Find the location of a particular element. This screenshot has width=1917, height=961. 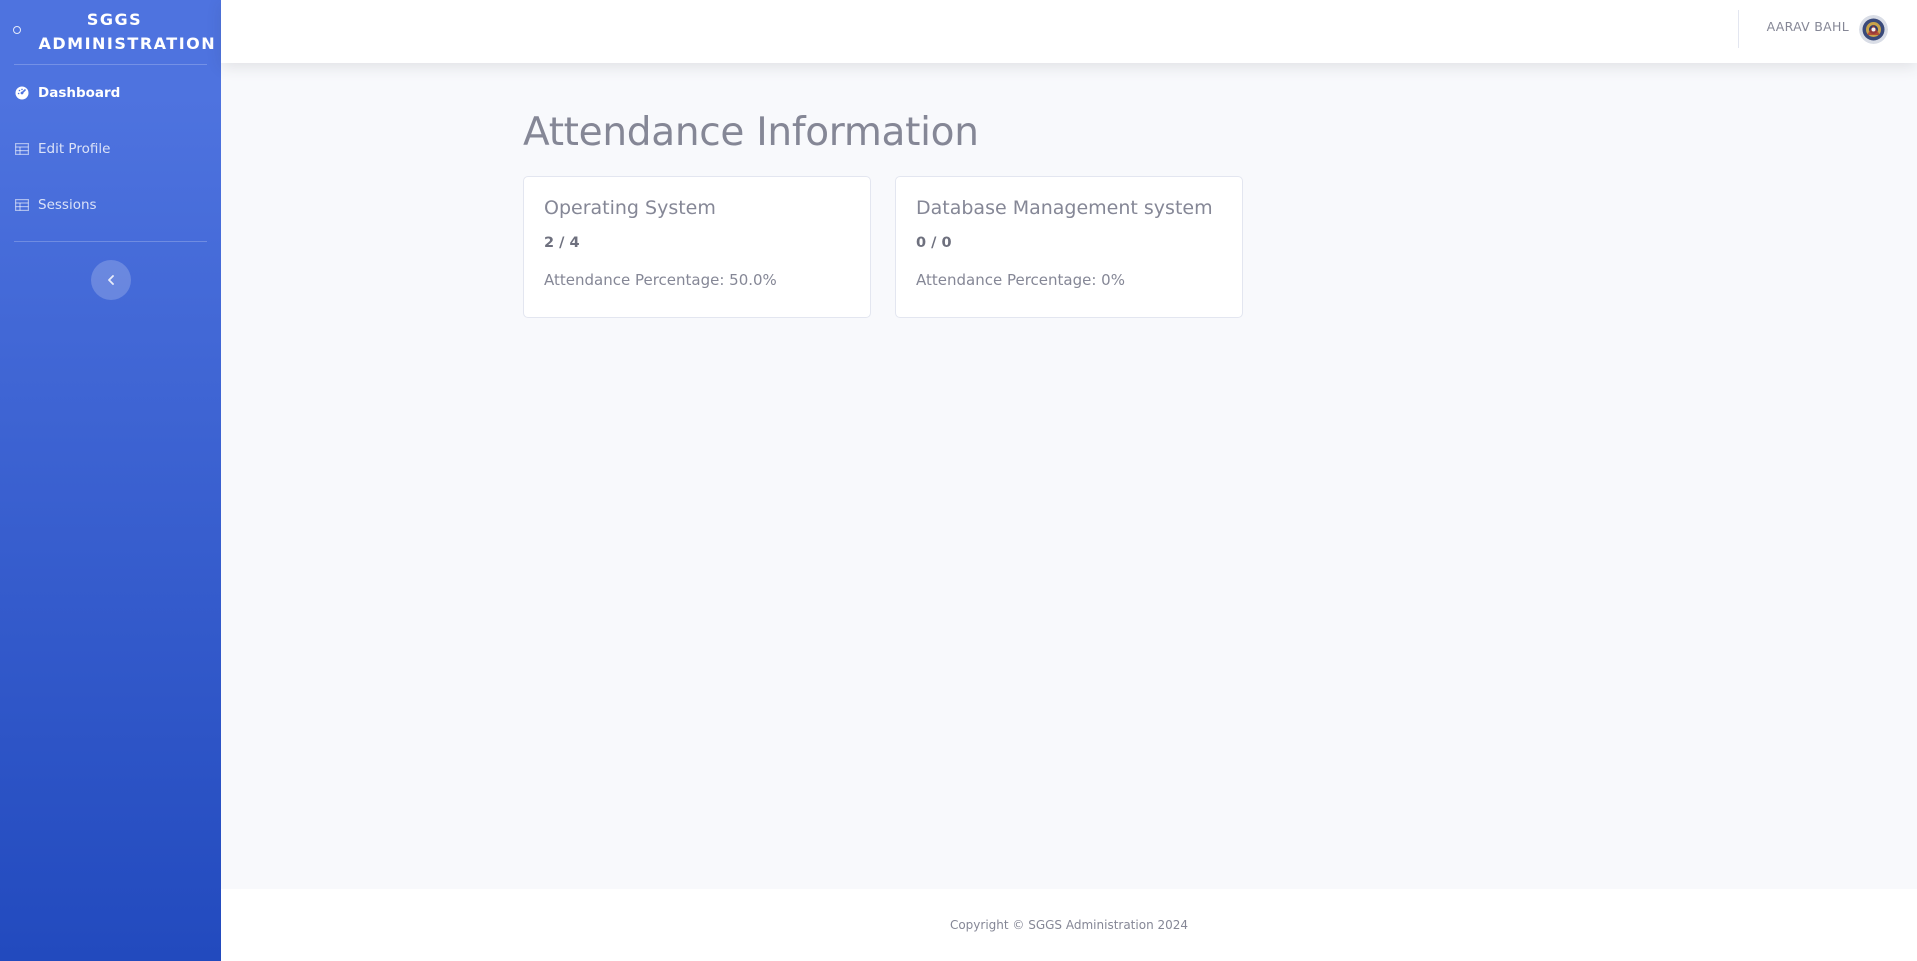

brand-text: SGGS ADMINISTRATION is located at coordinates (127, 31).